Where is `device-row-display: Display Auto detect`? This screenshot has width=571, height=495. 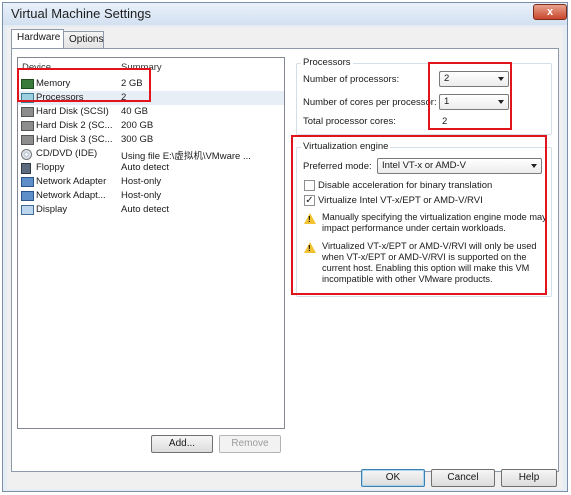 device-row-display: Display Auto detect is located at coordinates (151, 210).